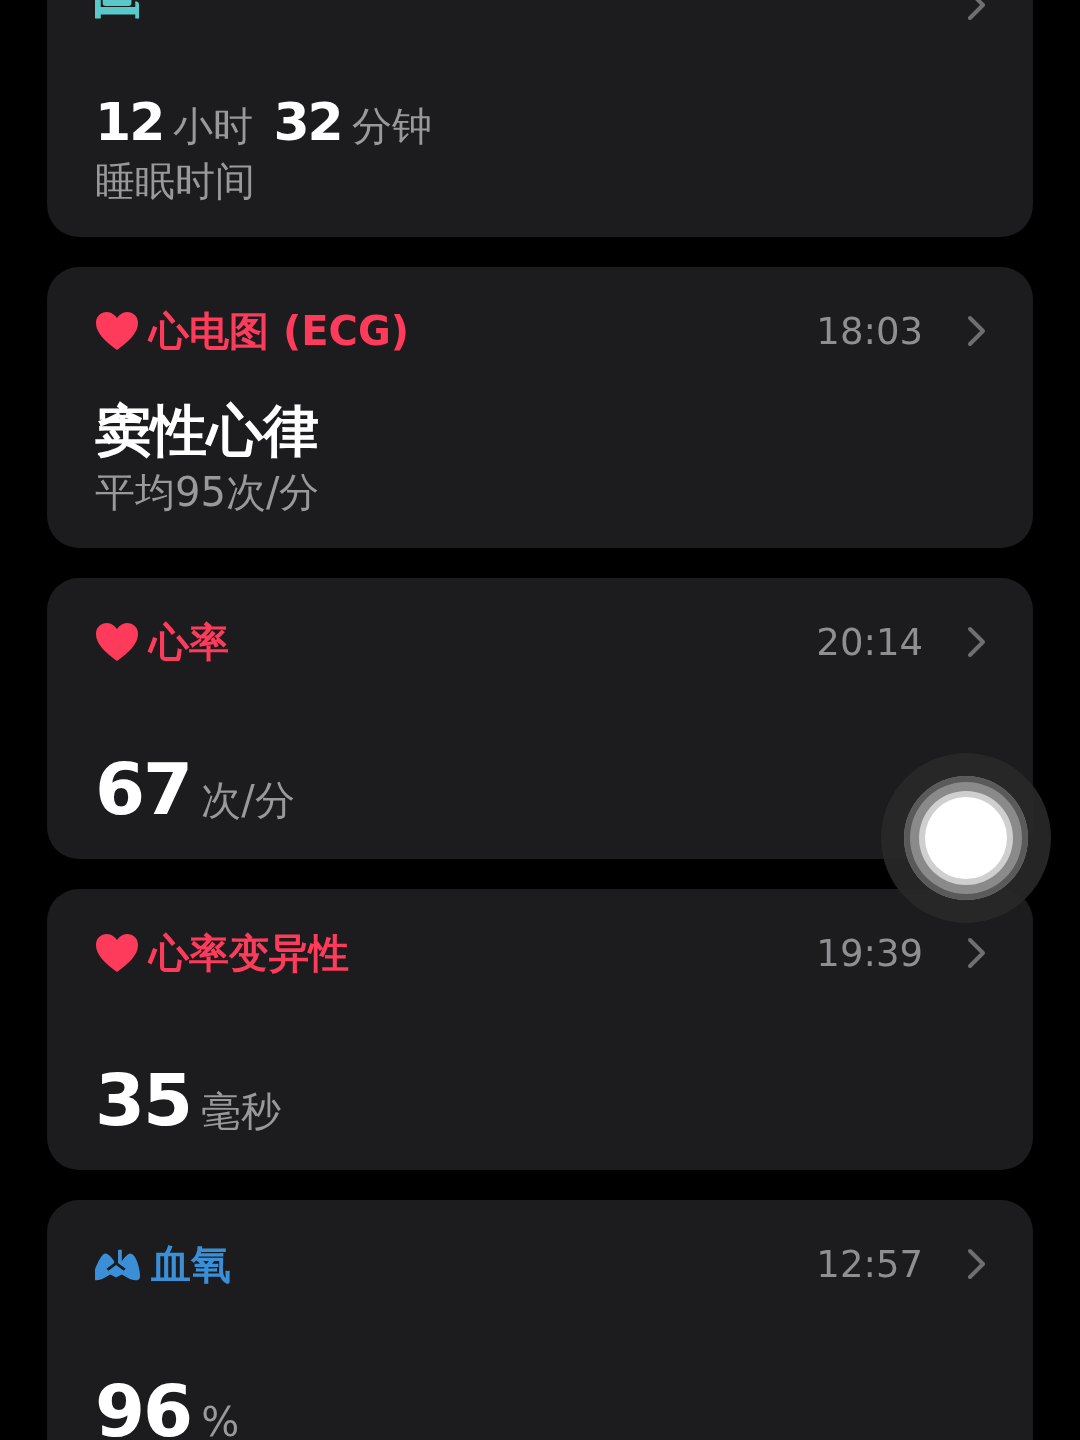 This screenshot has width=1080, height=1440. I want to click on timestamp: 12:57, so click(869, 1264).